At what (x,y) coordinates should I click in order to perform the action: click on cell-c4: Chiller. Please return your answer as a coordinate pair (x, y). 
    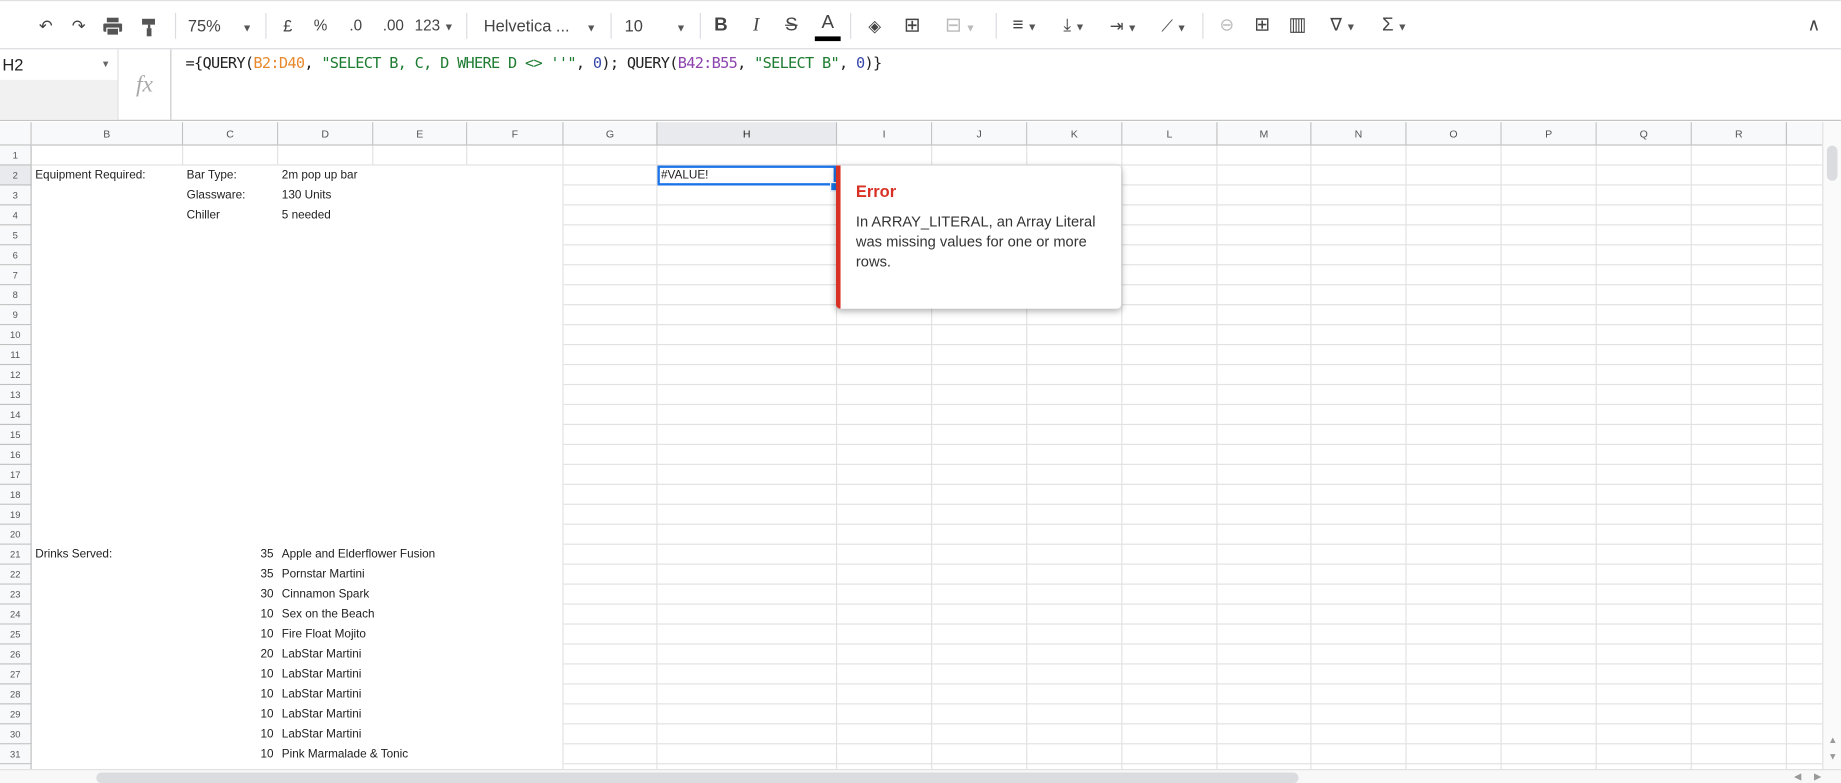
    Looking at the image, I should click on (203, 215).